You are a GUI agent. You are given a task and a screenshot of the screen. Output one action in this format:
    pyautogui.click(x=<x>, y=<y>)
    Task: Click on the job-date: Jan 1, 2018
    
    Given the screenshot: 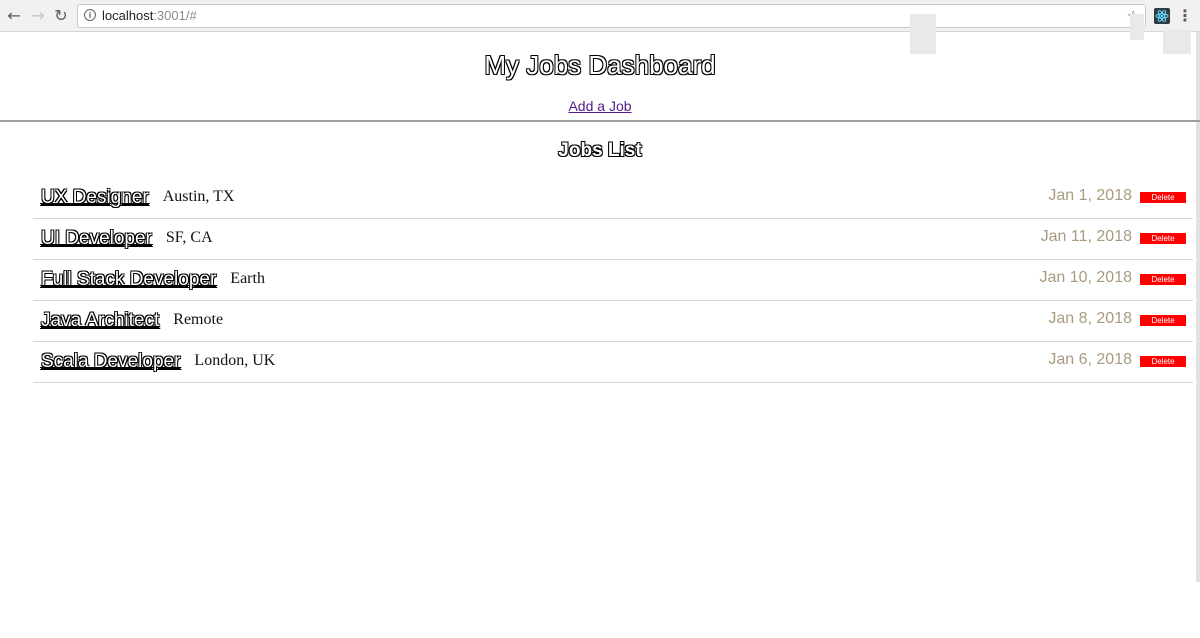 What is the action you would take?
    pyautogui.click(x=1090, y=195)
    